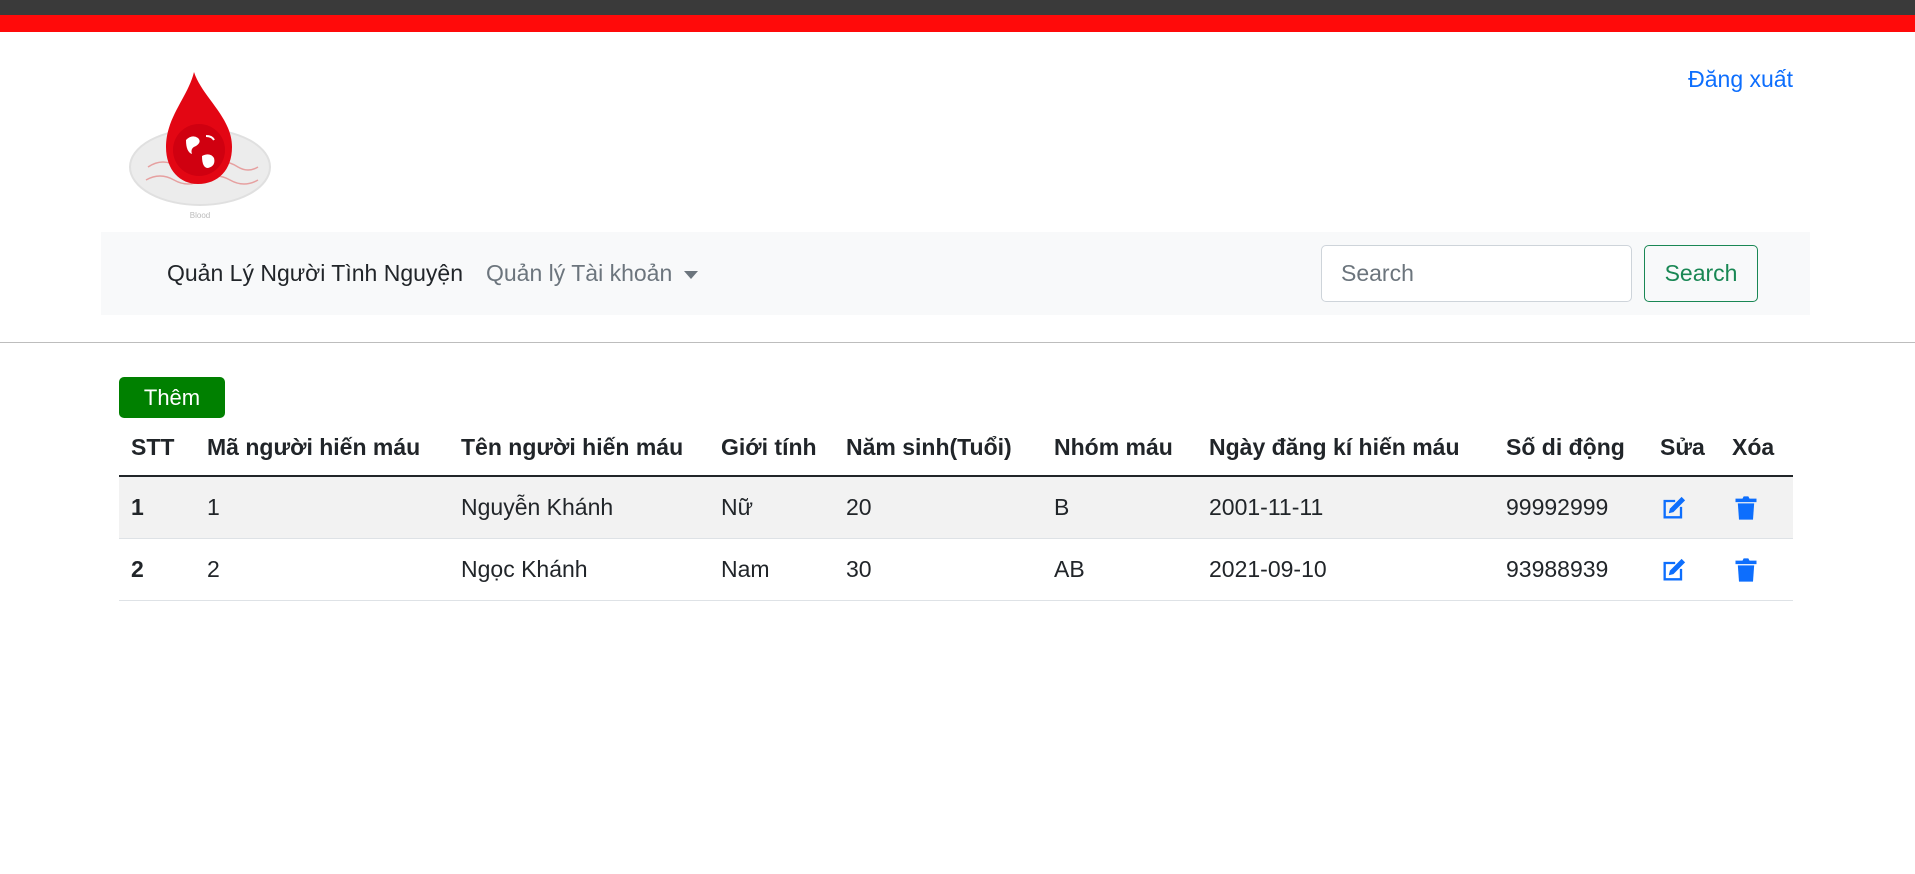 The width and height of the screenshot is (1915, 874). Describe the element at coordinates (579, 273) in the screenshot. I see `account-management-label: Quản lý Tài khoản` at that location.